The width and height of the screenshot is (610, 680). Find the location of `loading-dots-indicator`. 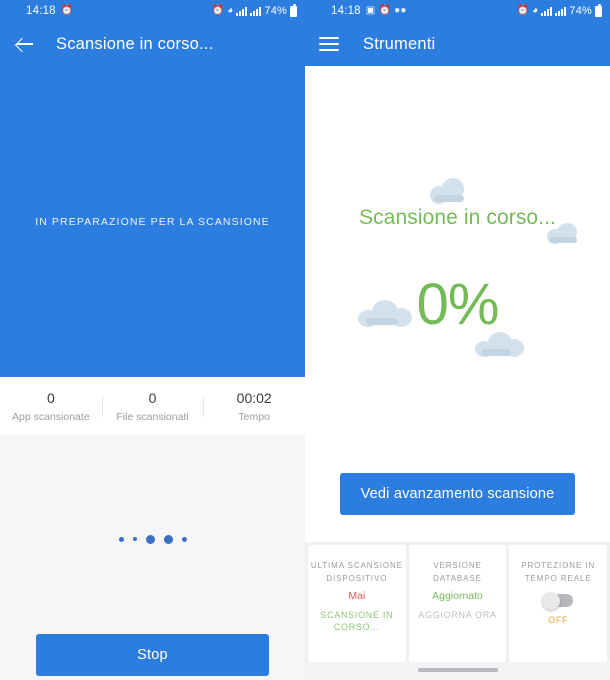

loading-dots-indicator is located at coordinates (152, 539).